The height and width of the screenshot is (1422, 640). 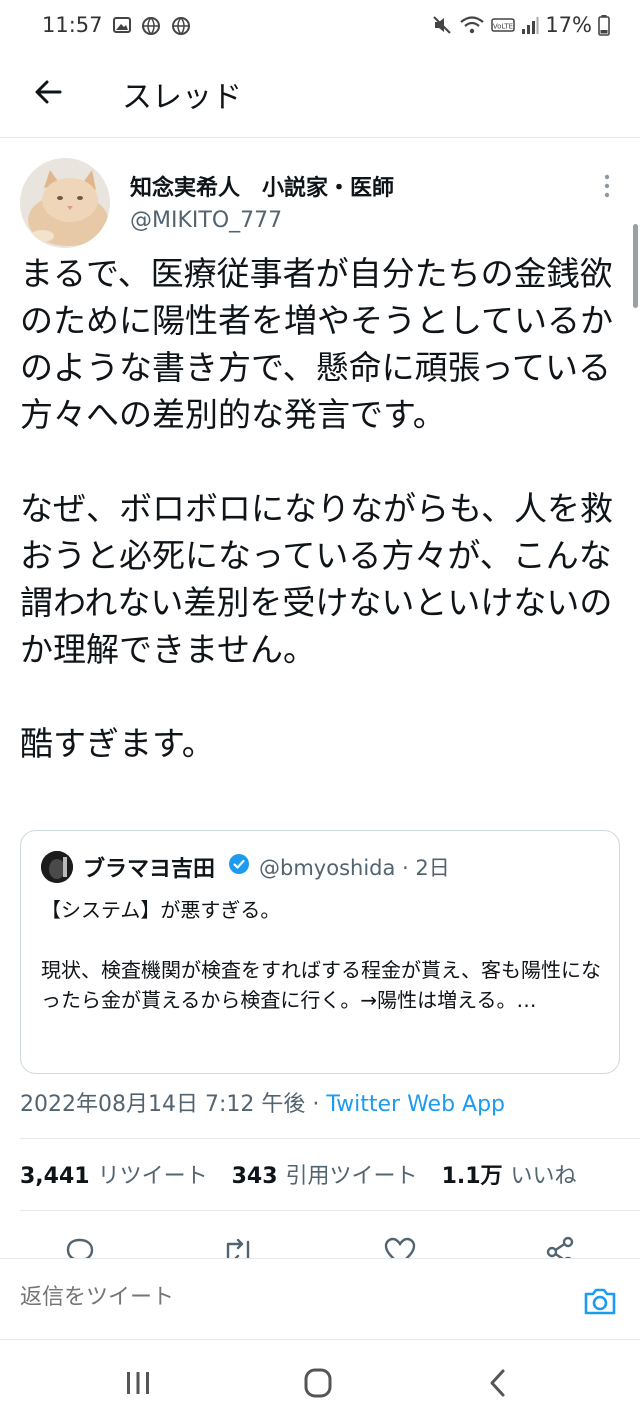 I want to click on reply-input, so click(x=280, y=1297).